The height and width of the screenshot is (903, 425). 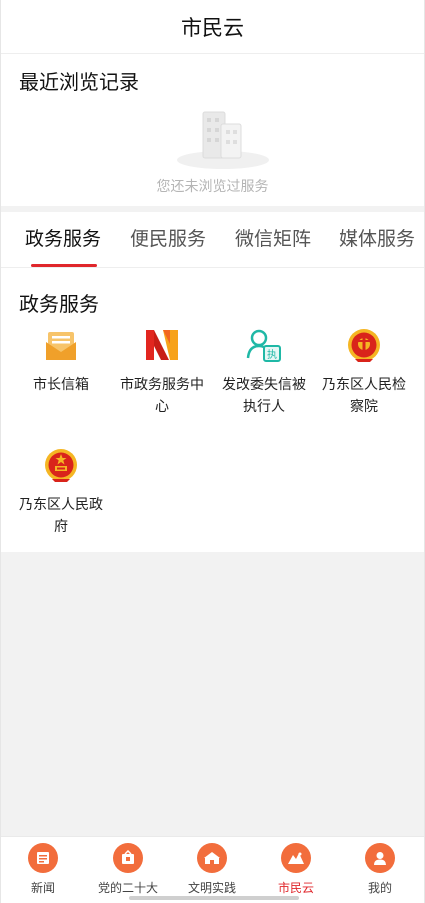 I want to click on mailbox-icon, so click(x=61, y=346).